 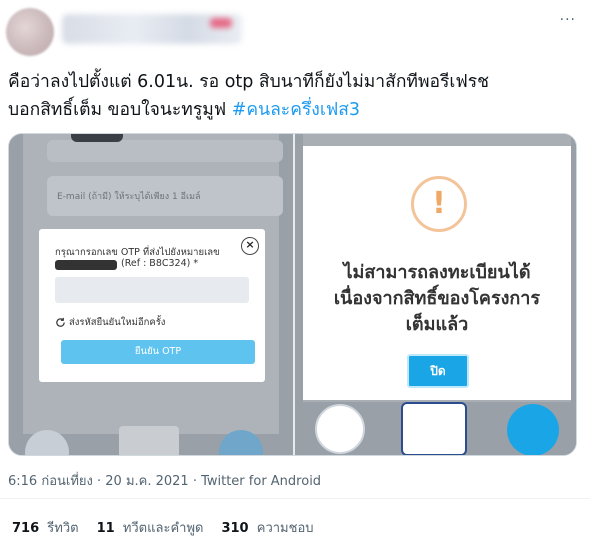 What do you see at coordinates (438, 371) in the screenshot?
I see `close-alert-button: ปิด` at bounding box center [438, 371].